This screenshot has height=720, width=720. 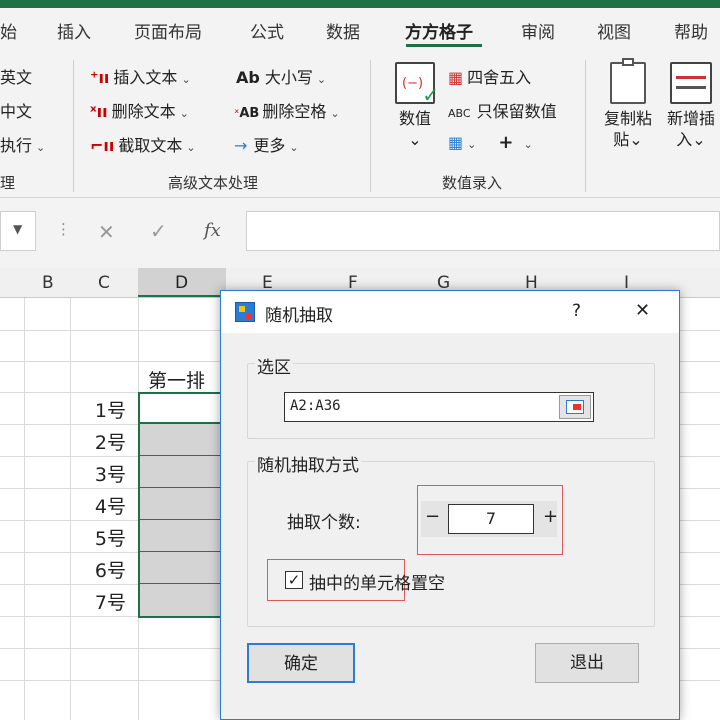 I want to click on column-header-d-selected: D, so click(x=182, y=282).